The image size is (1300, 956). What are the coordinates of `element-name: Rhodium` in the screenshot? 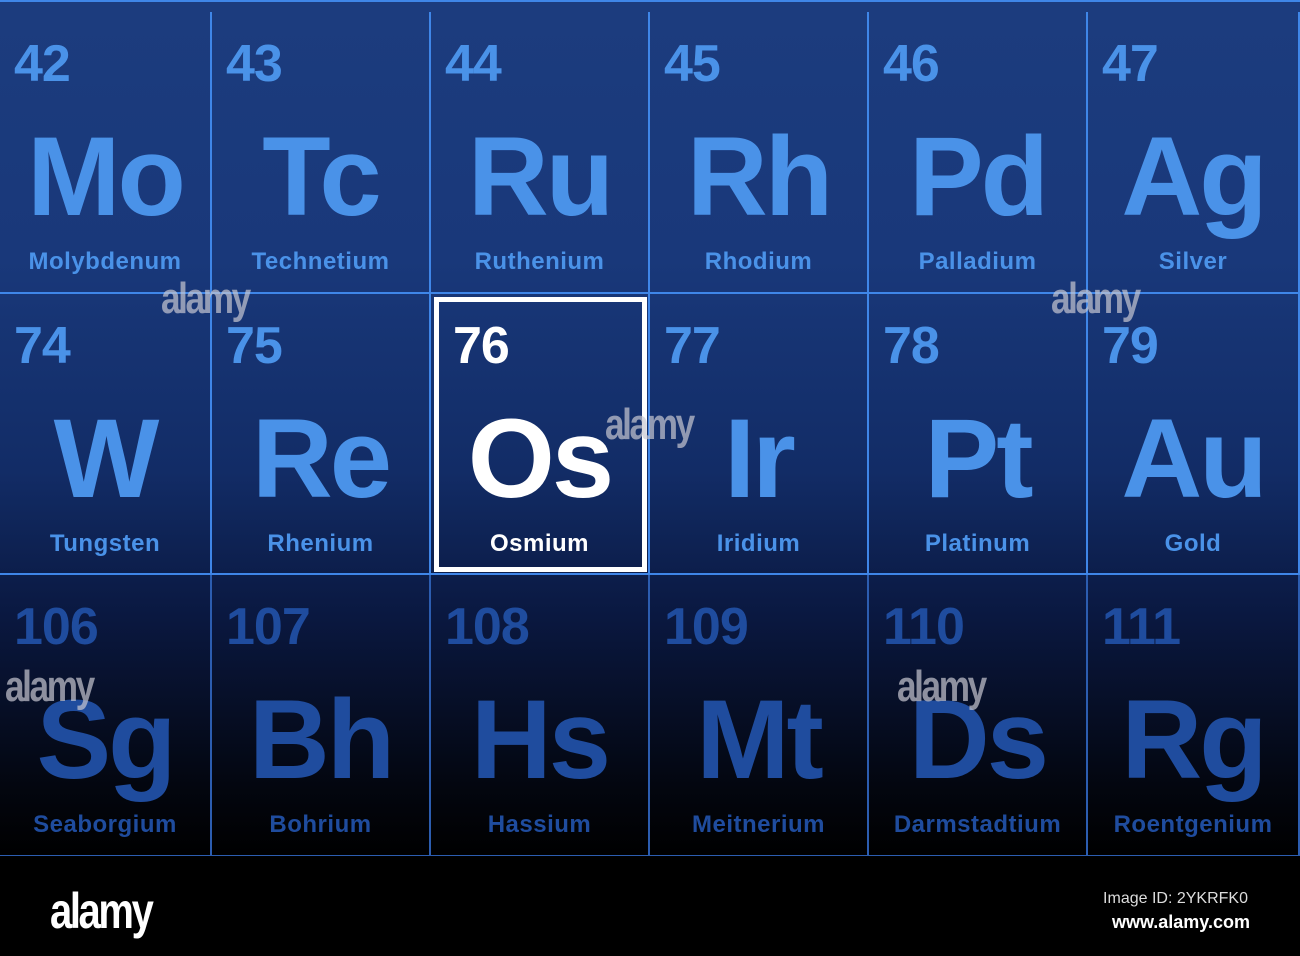 It's located at (758, 261).